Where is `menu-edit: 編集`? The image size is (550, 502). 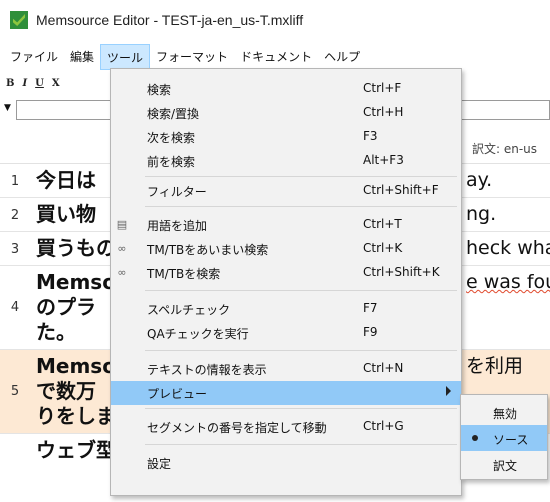 menu-edit: 編集 is located at coordinates (82, 57).